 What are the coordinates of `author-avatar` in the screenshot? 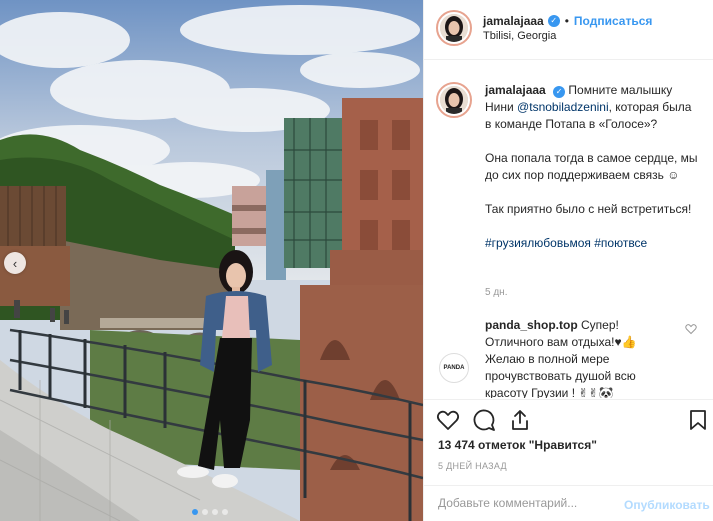 It's located at (454, 28).